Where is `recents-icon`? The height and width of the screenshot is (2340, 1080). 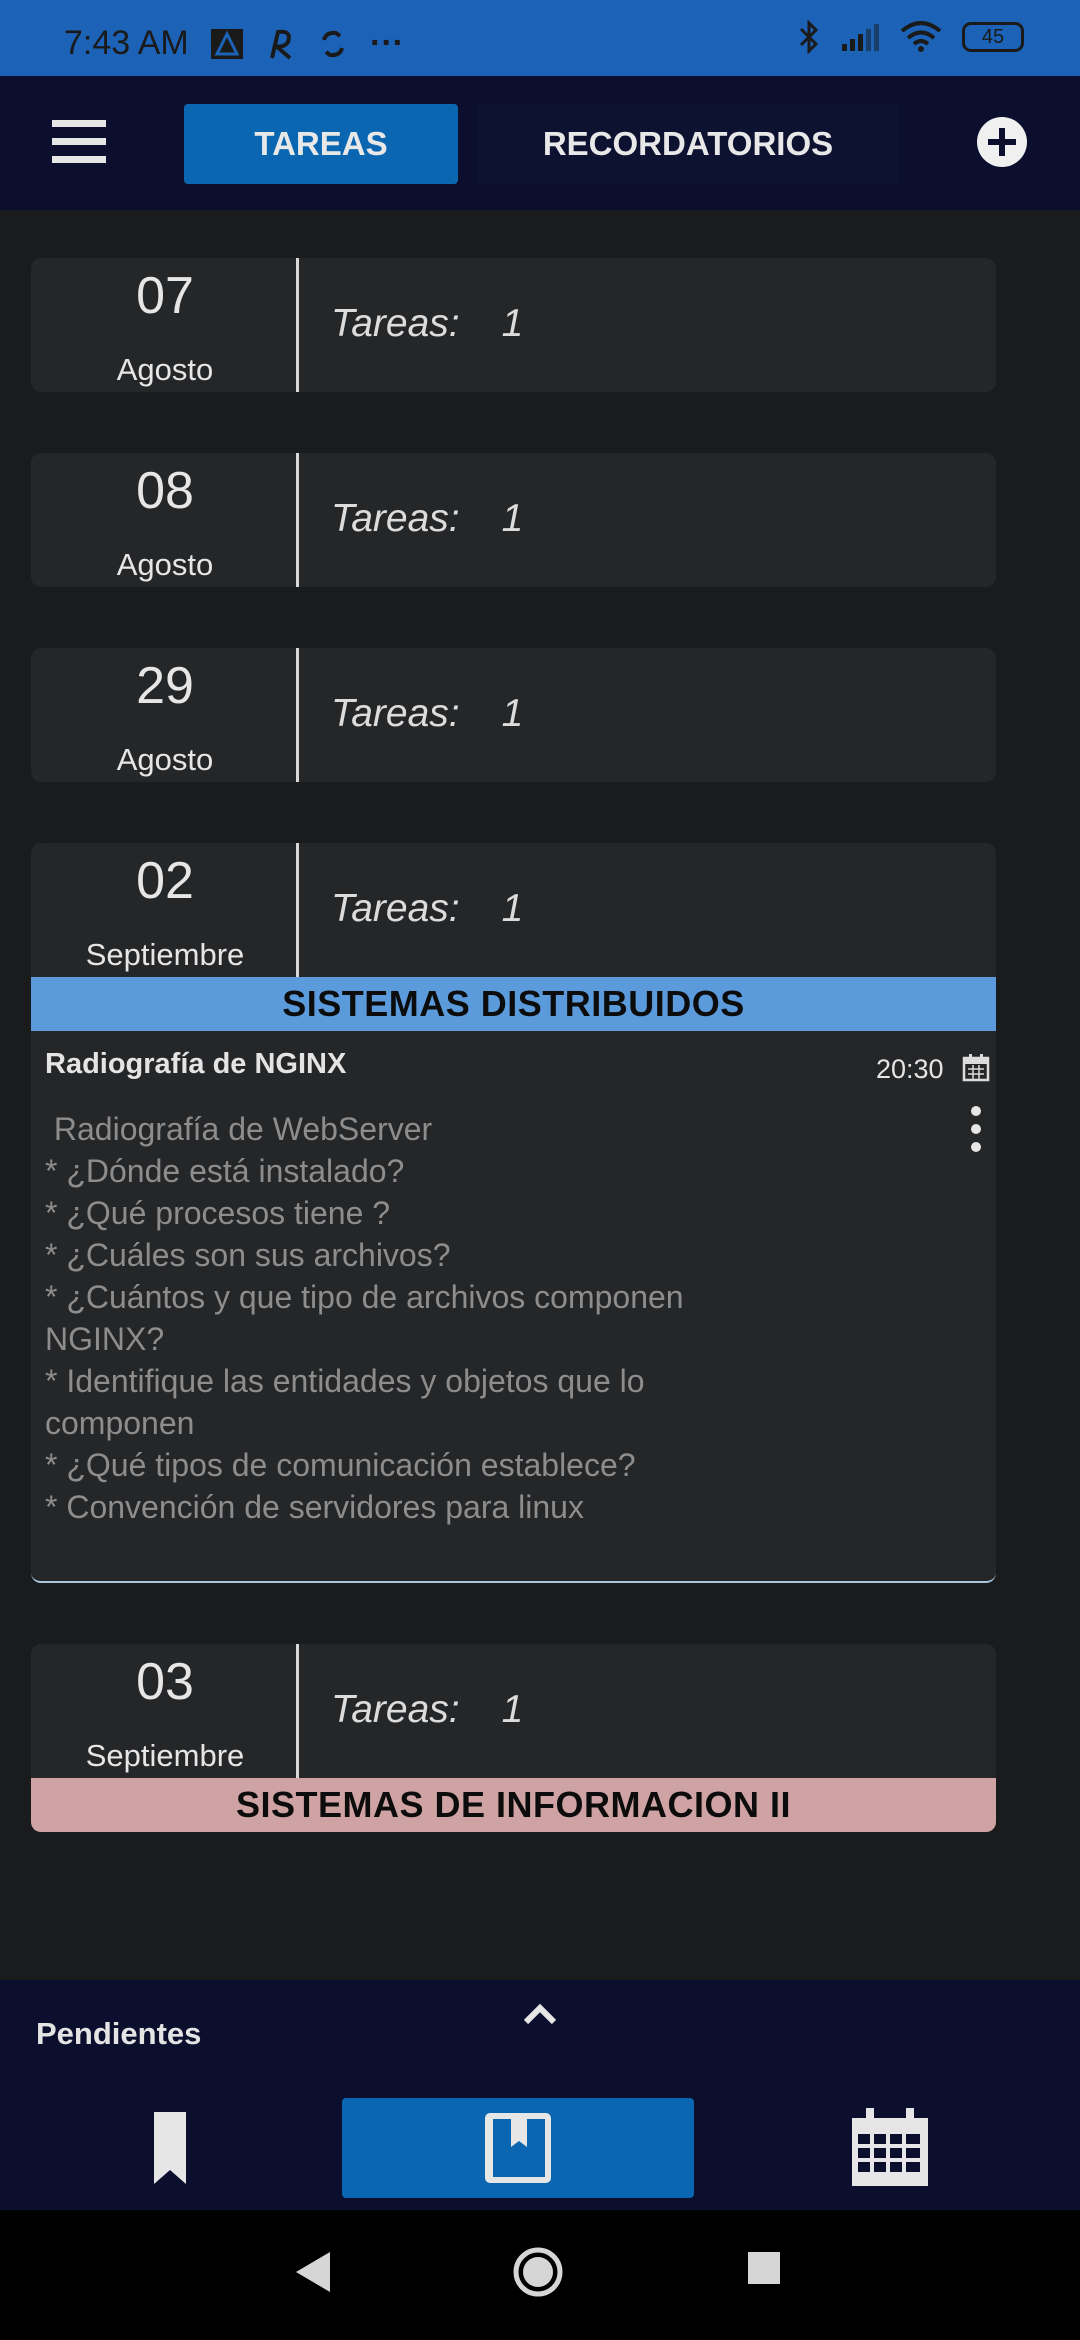
recents-icon is located at coordinates (764, 2268).